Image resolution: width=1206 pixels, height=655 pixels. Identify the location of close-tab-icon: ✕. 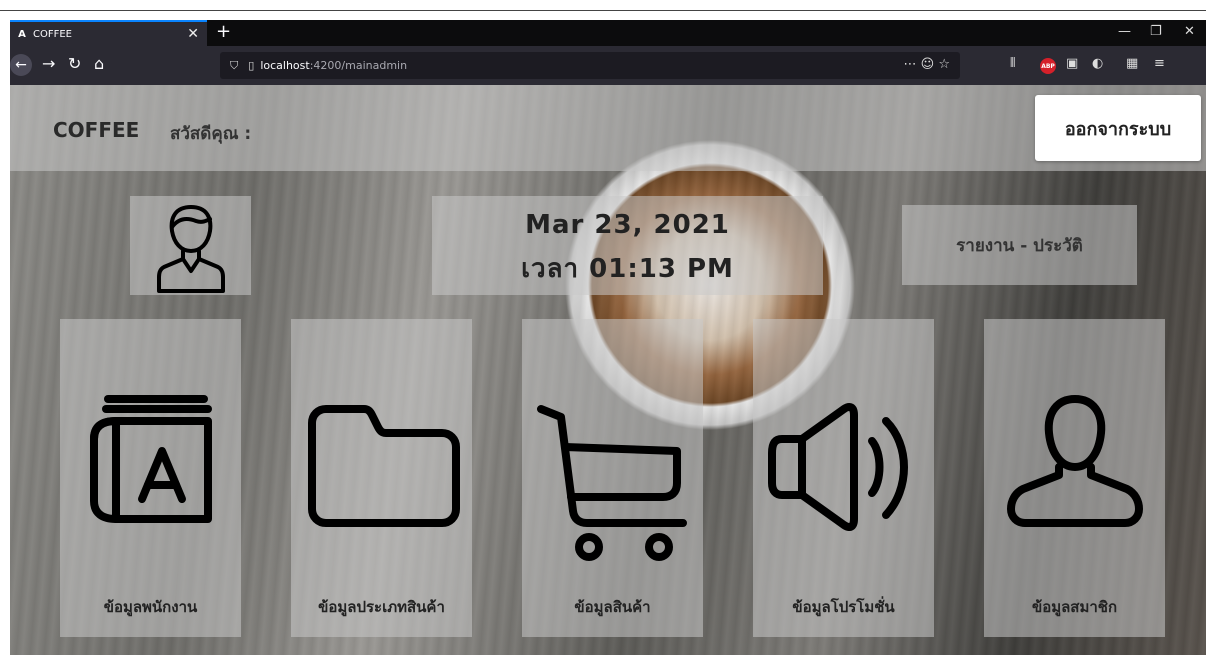
(193, 34).